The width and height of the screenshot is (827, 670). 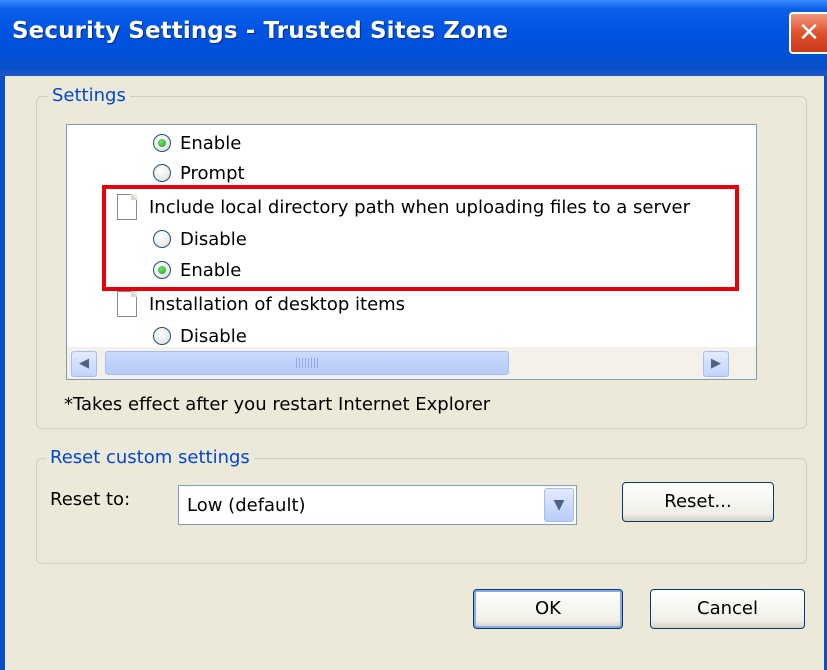 What do you see at coordinates (548, 609) in the screenshot?
I see `ok-button: OK` at bounding box center [548, 609].